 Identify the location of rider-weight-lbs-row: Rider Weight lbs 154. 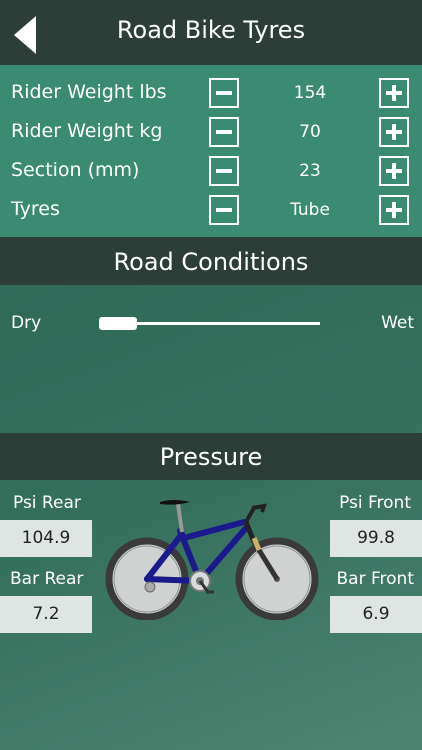
(211, 94).